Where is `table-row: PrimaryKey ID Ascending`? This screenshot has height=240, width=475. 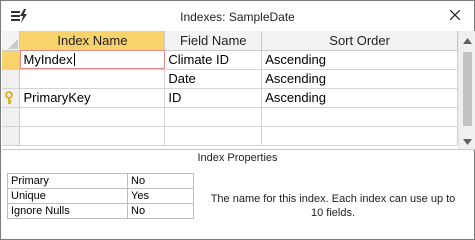 table-row: PrimaryKey ID Ascending is located at coordinates (230, 98).